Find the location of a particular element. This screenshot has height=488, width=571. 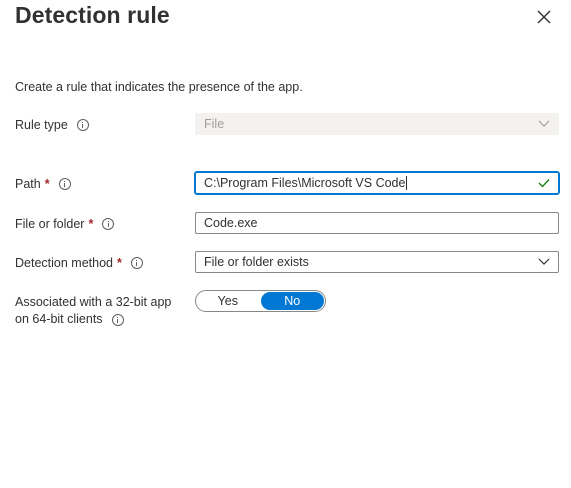

checkmark-icon is located at coordinates (544, 183).